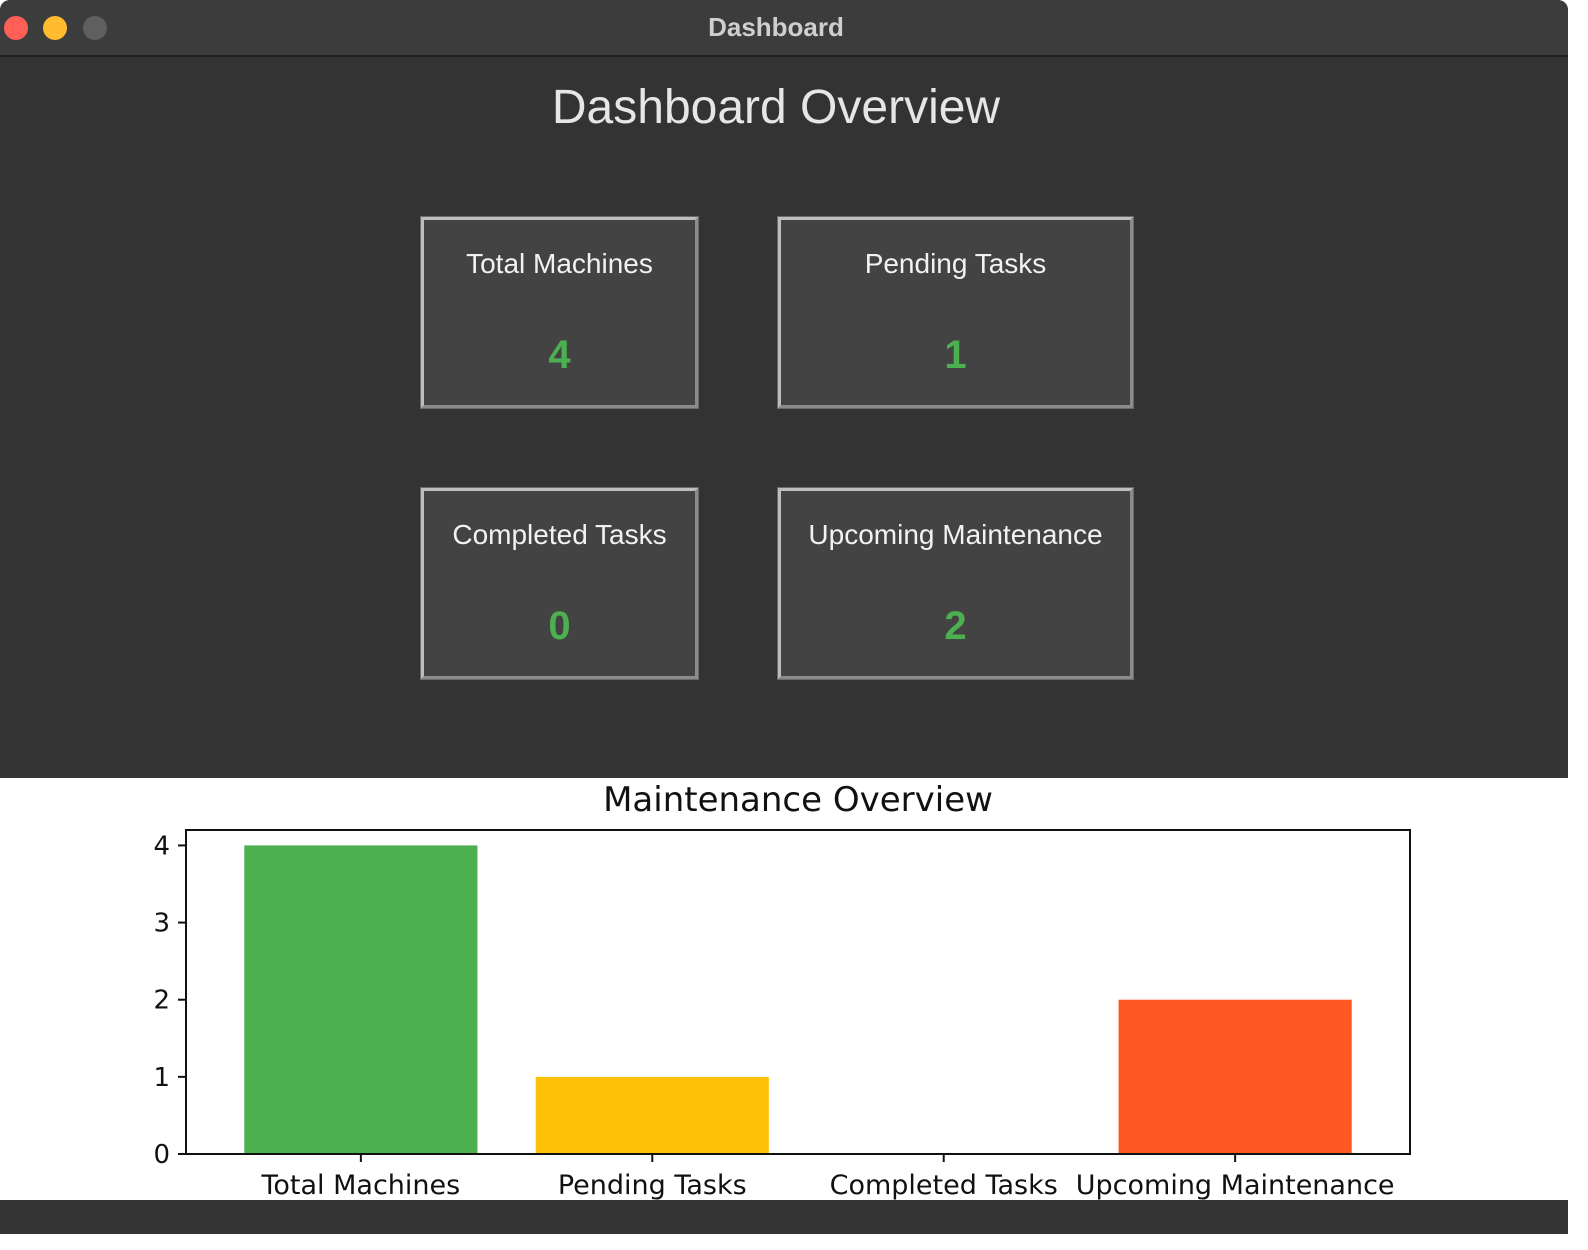 This screenshot has height=1250, width=1588. I want to click on y-tick-label: 2, so click(161, 1001).